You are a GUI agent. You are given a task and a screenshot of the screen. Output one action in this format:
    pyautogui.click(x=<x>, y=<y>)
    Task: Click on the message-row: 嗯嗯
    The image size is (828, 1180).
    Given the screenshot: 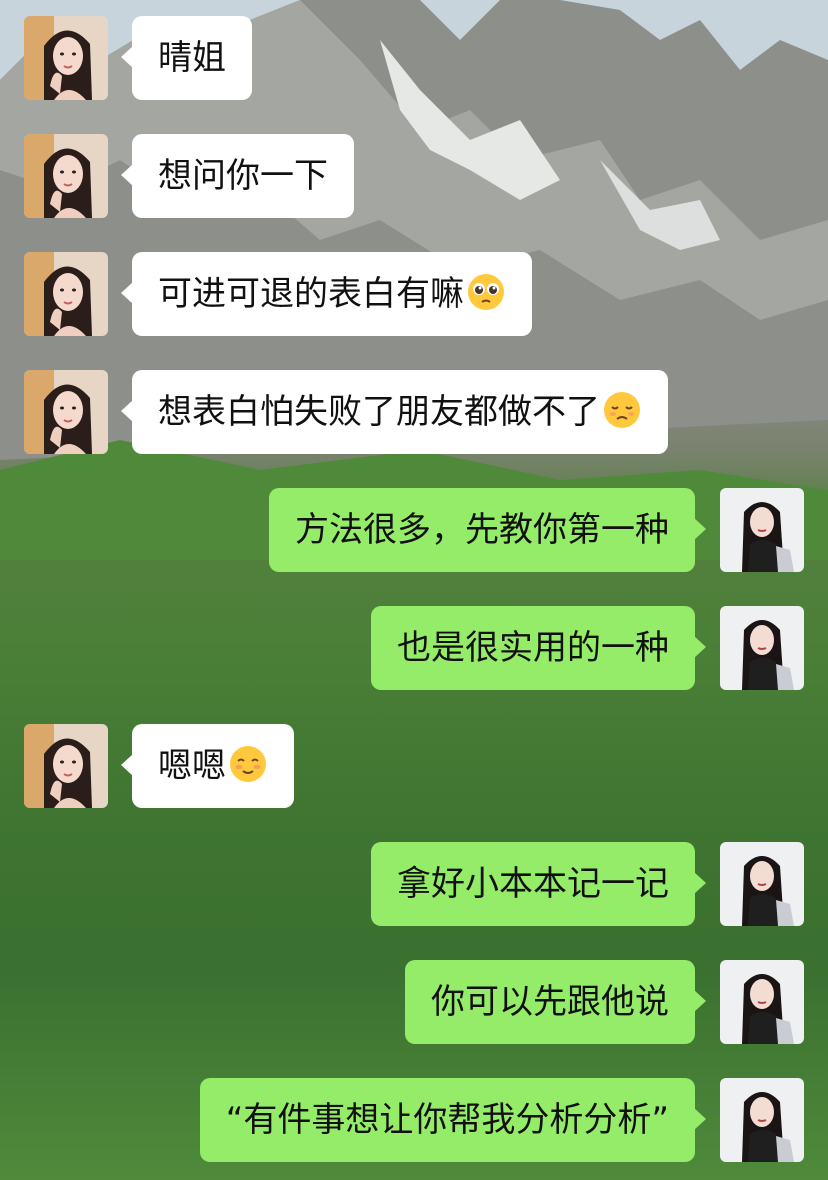 What is the action you would take?
    pyautogui.click(x=414, y=766)
    